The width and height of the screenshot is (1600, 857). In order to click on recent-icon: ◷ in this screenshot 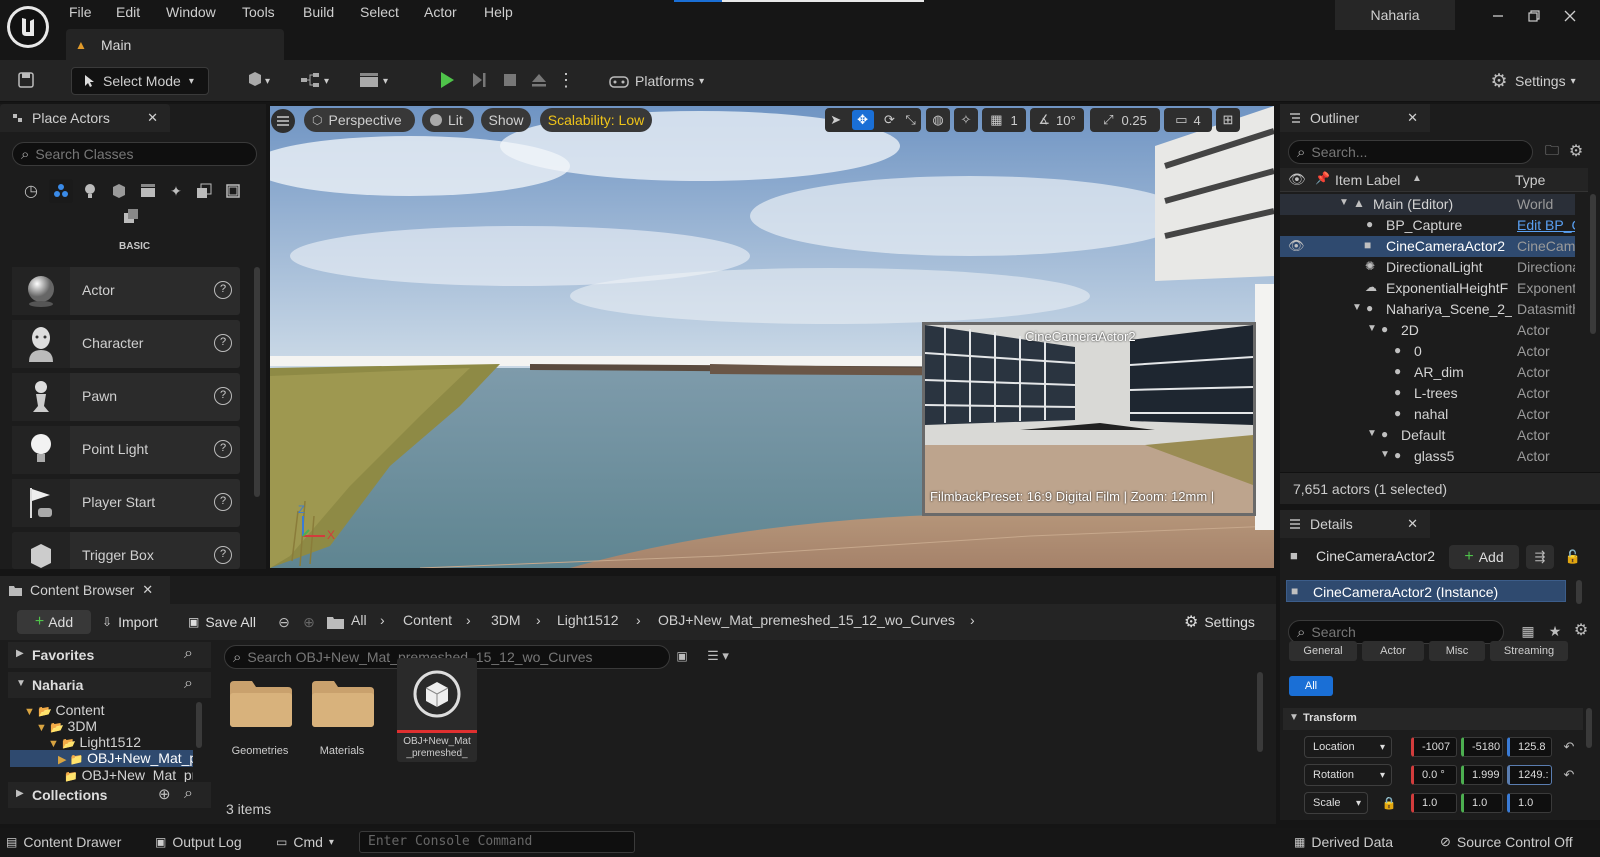, I will do `click(31, 191)`.